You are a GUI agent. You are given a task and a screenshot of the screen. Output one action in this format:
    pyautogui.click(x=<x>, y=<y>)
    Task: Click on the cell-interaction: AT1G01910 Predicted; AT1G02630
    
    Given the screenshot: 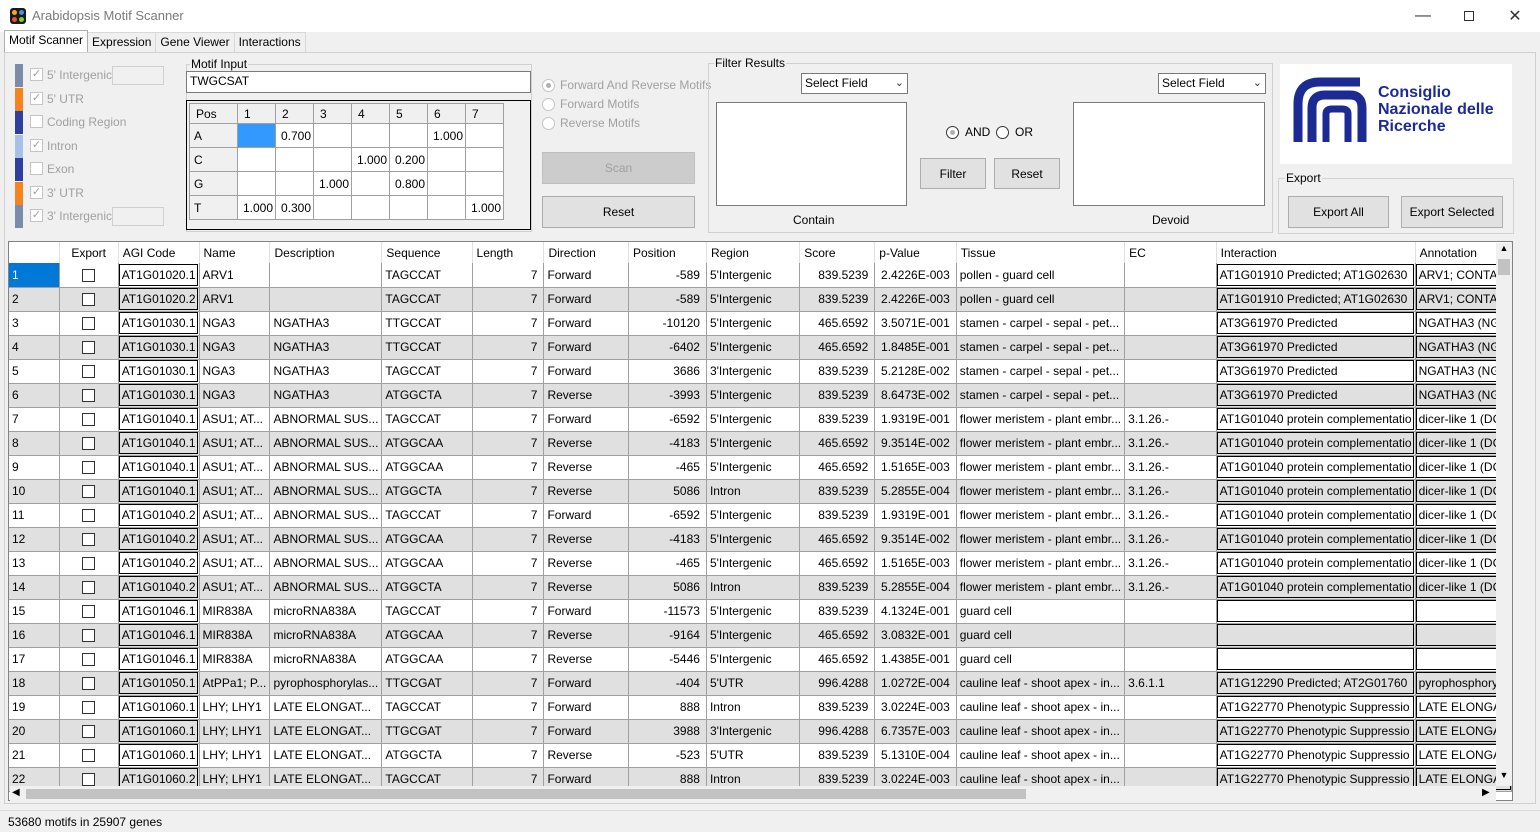 What is the action you would take?
    pyautogui.click(x=1316, y=299)
    